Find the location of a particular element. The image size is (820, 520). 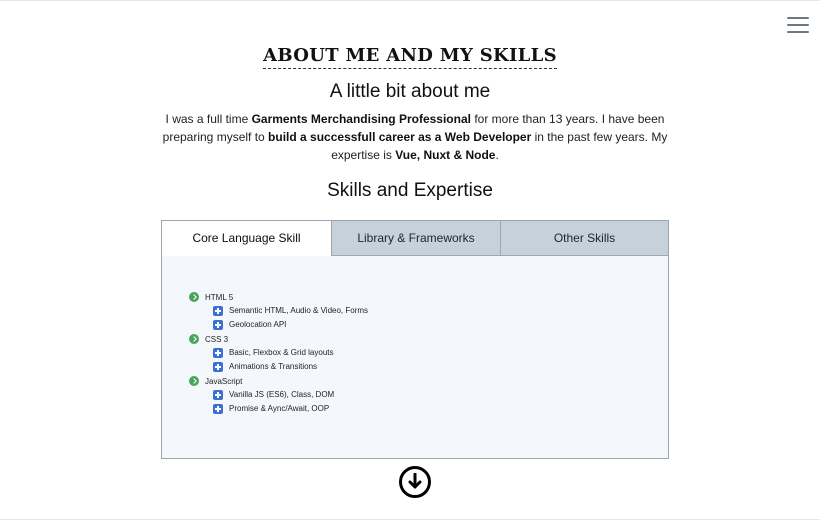

skill-group-label: CSS 3 is located at coordinates (217, 339).